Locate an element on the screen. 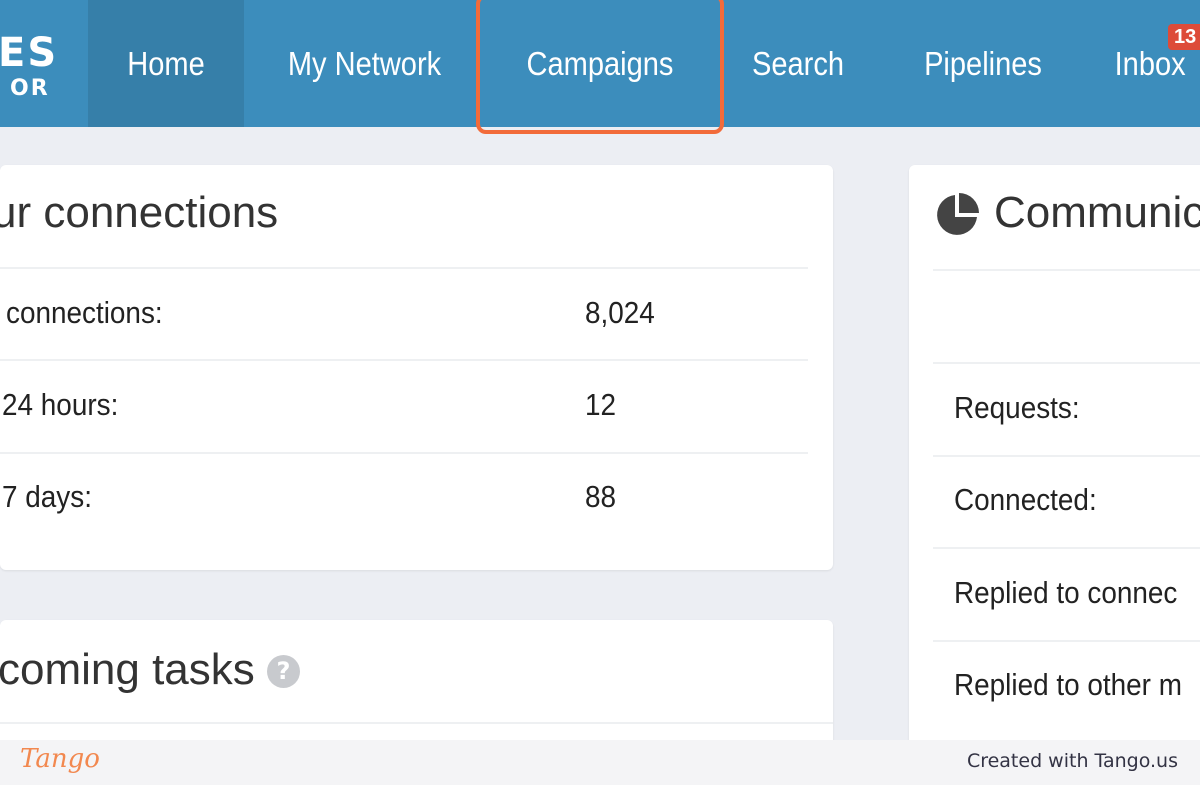 This screenshot has height=785, width=1200. upcoming-tasks-title: coming tasks is located at coordinates (127, 669).